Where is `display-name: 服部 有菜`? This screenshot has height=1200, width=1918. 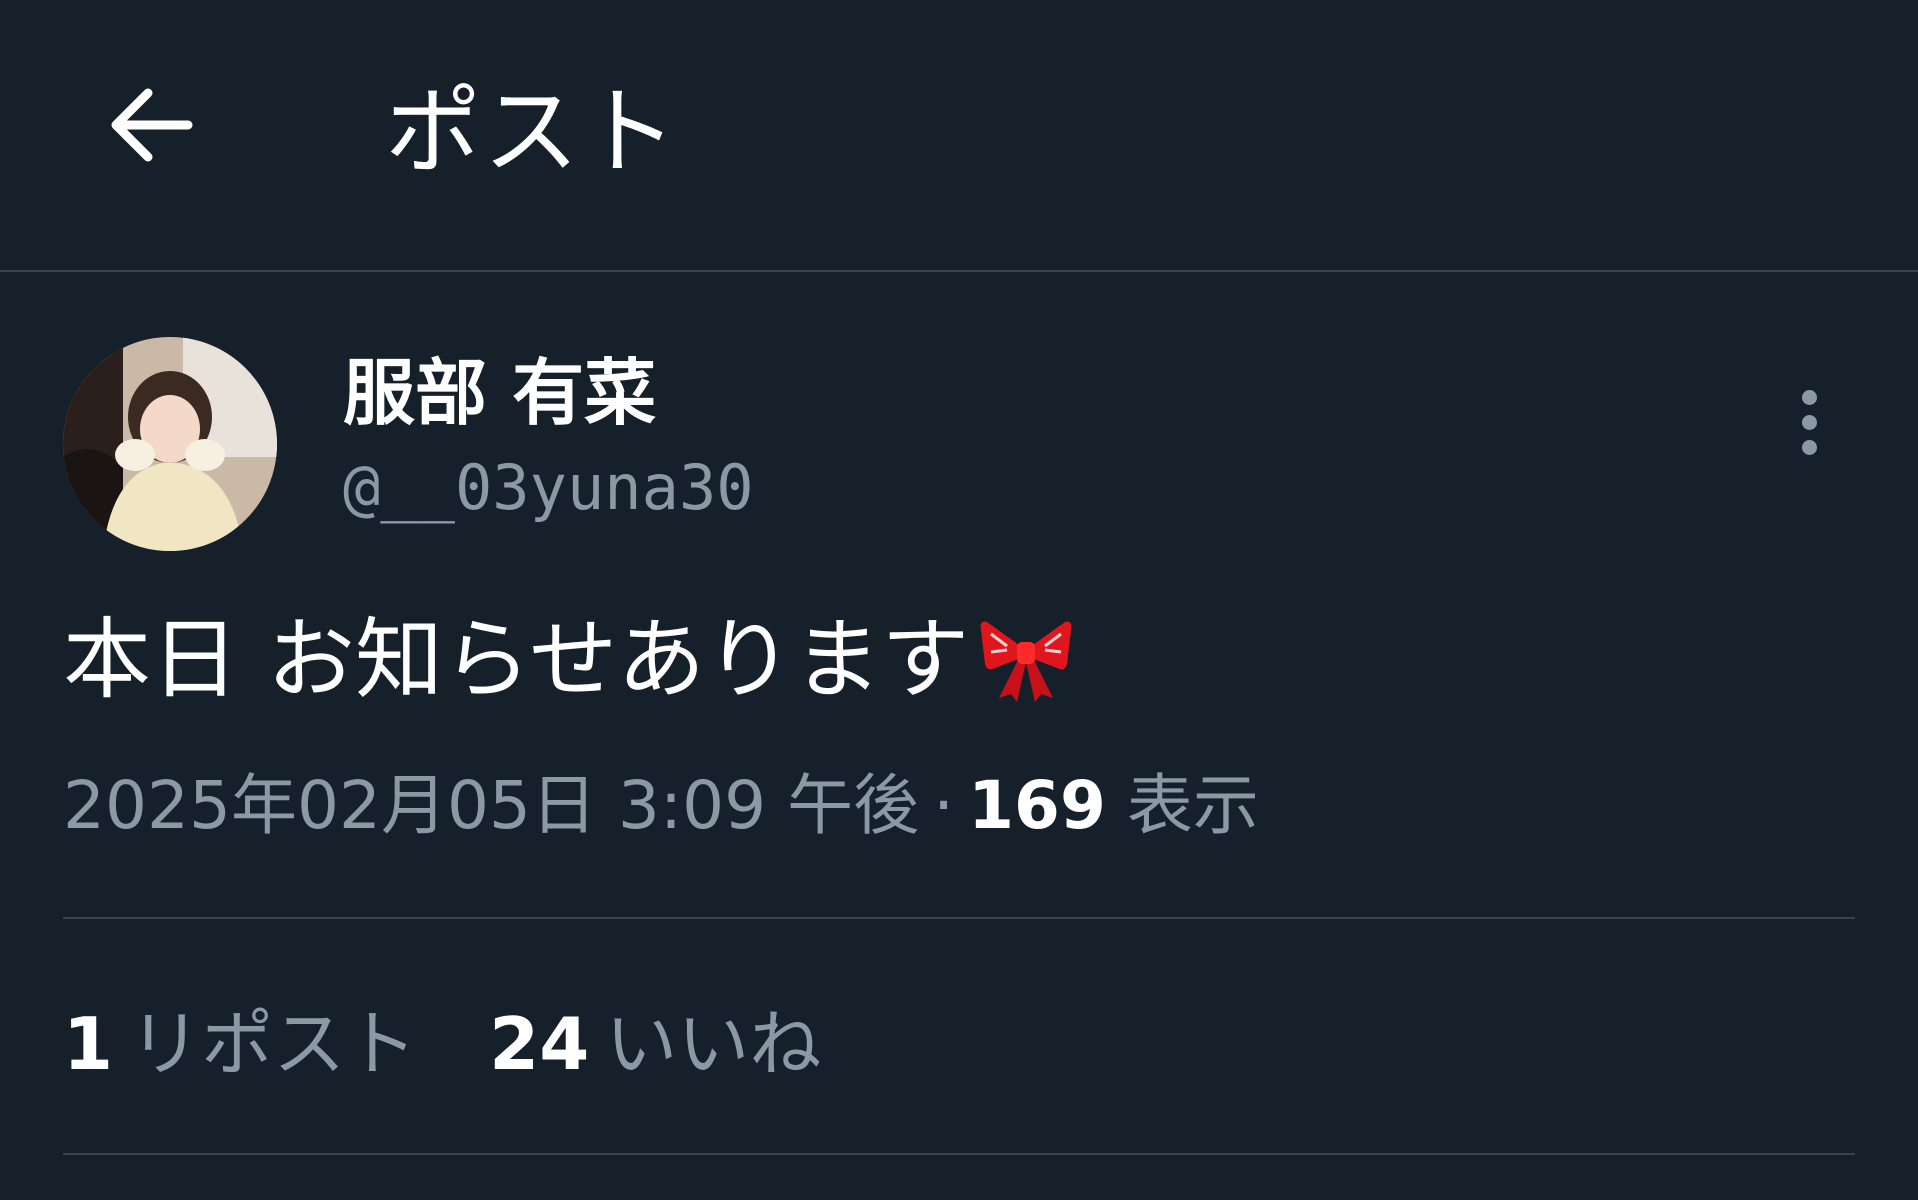 display-name: 服部 有菜 is located at coordinates (499, 393).